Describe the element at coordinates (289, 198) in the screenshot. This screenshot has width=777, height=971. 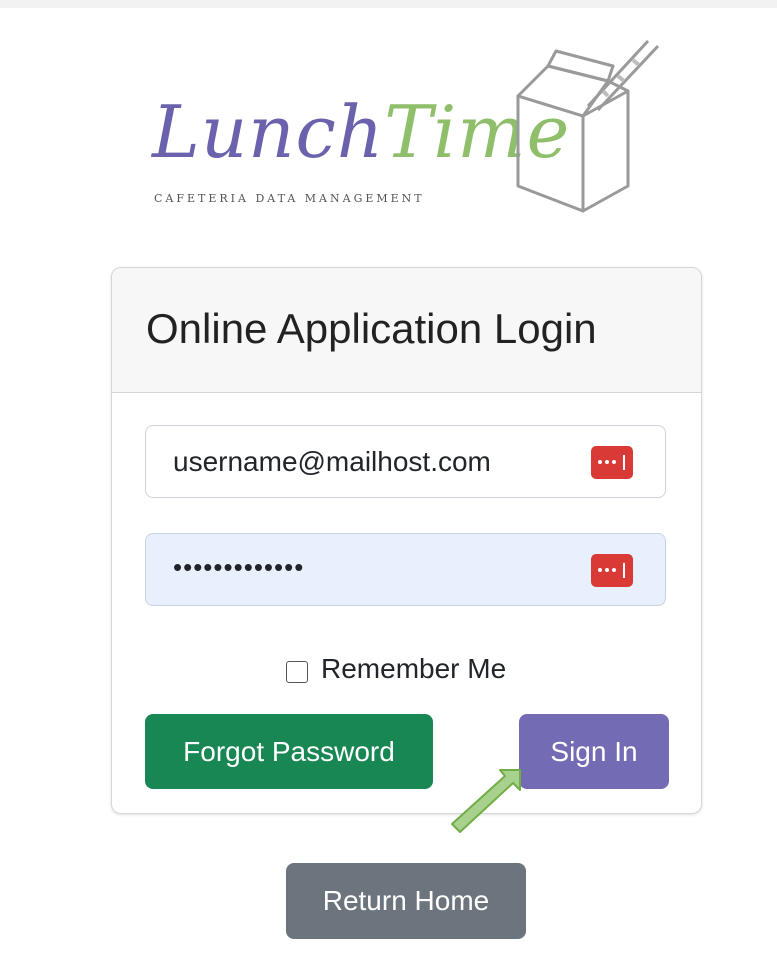
I see `logo-tagline: CAFETERIA DATA MANAGEMENT` at that location.